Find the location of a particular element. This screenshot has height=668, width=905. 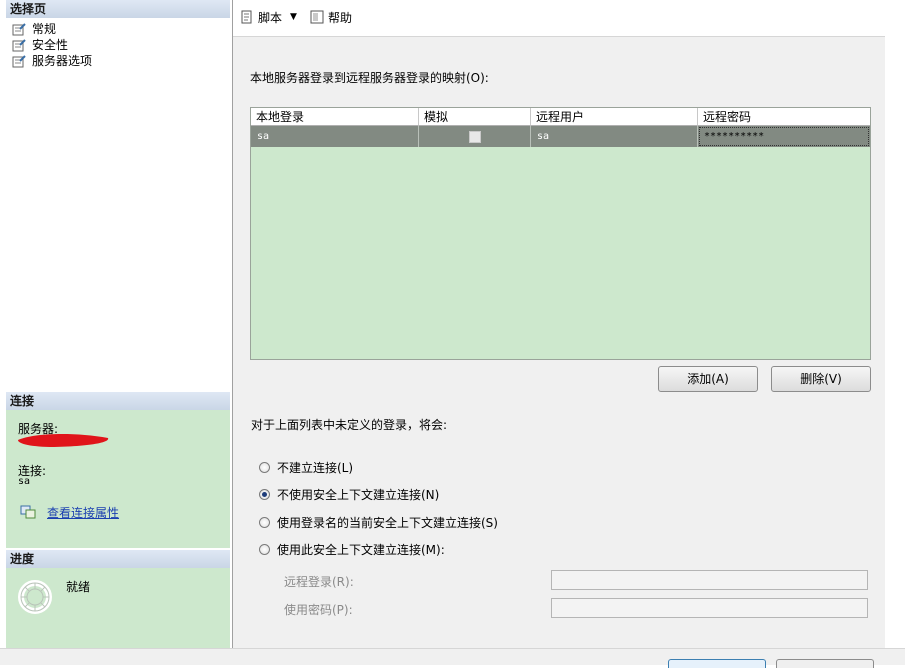

connection-panel: 服务器: 连接: sa 查看连接属性 is located at coordinates (118, 479).